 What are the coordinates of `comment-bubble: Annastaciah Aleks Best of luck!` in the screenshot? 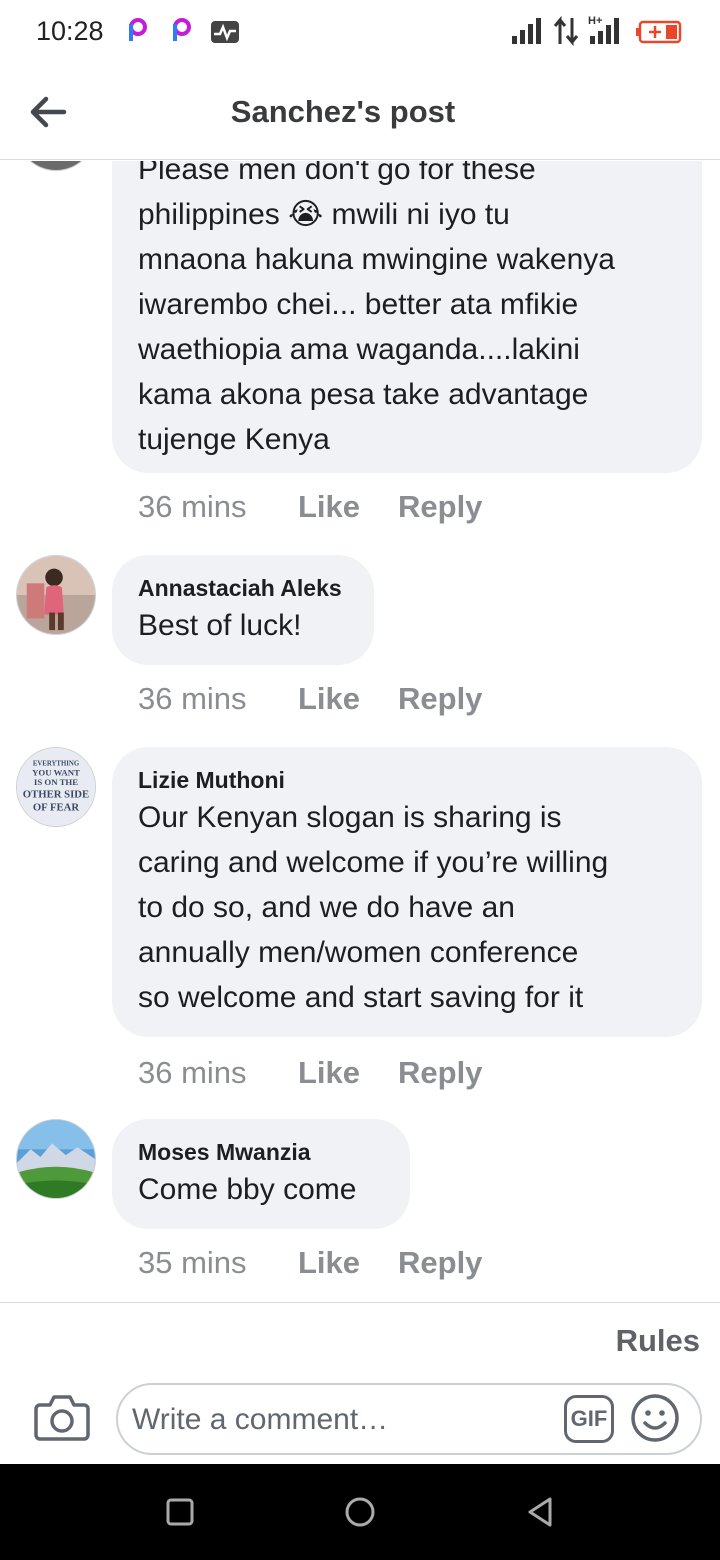 It's located at (243, 610).